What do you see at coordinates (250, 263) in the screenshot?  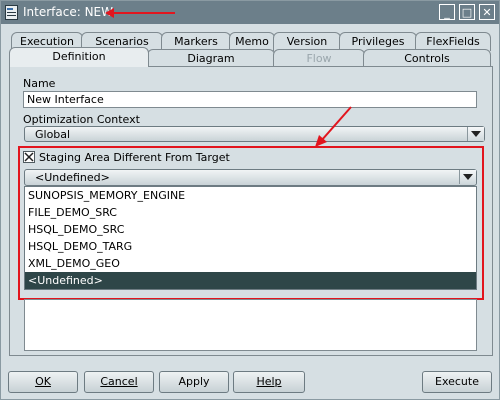 I see `list-item: XML_DEMO_GEO` at bounding box center [250, 263].